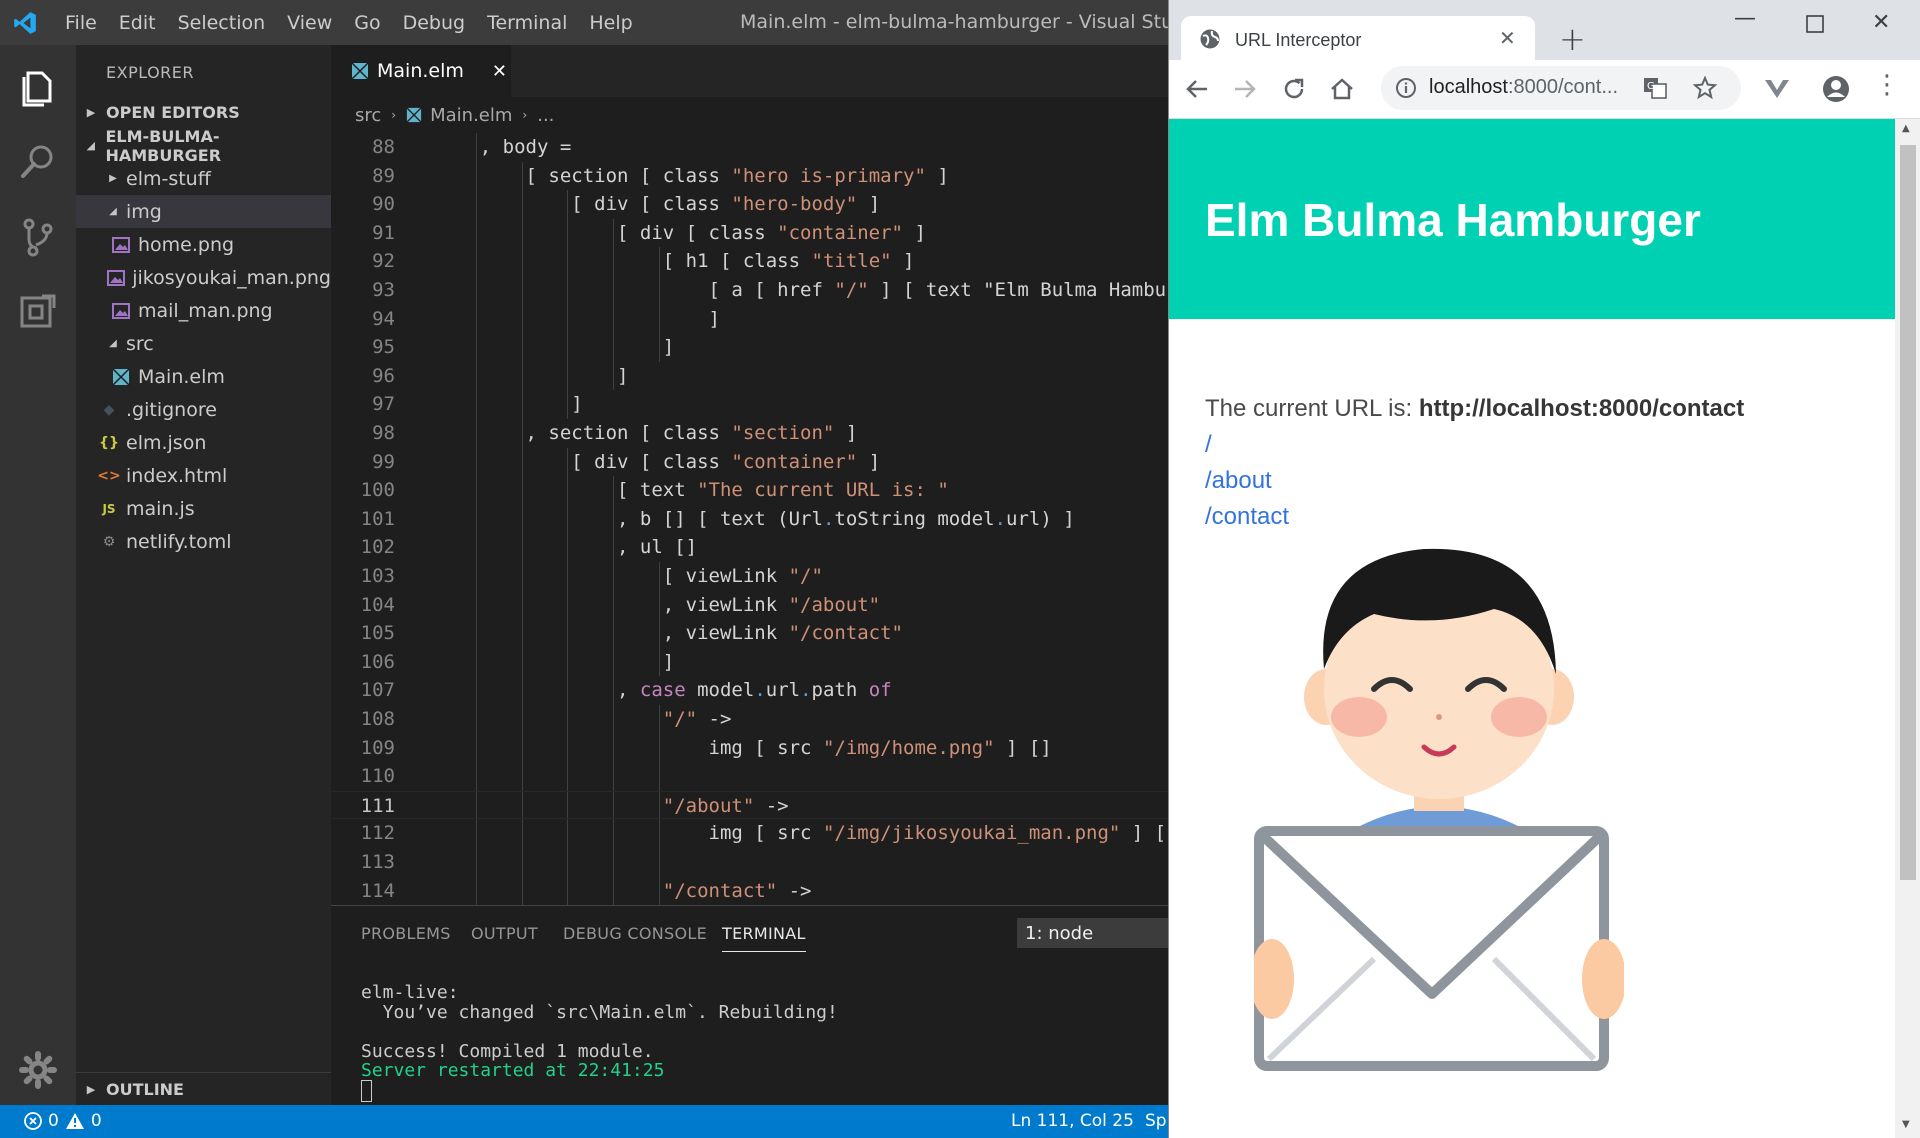 This screenshot has height=1138, width=1920. I want to click on tree-item-gitignore: ◆ .gitignore, so click(203, 409).